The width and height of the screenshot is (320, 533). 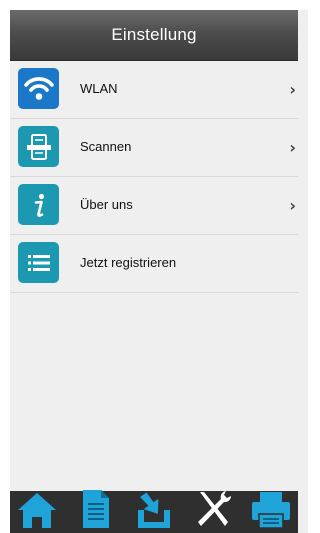 What do you see at coordinates (154, 90) in the screenshot?
I see `menu-item-wlan: WLAN ›` at bounding box center [154, 90].